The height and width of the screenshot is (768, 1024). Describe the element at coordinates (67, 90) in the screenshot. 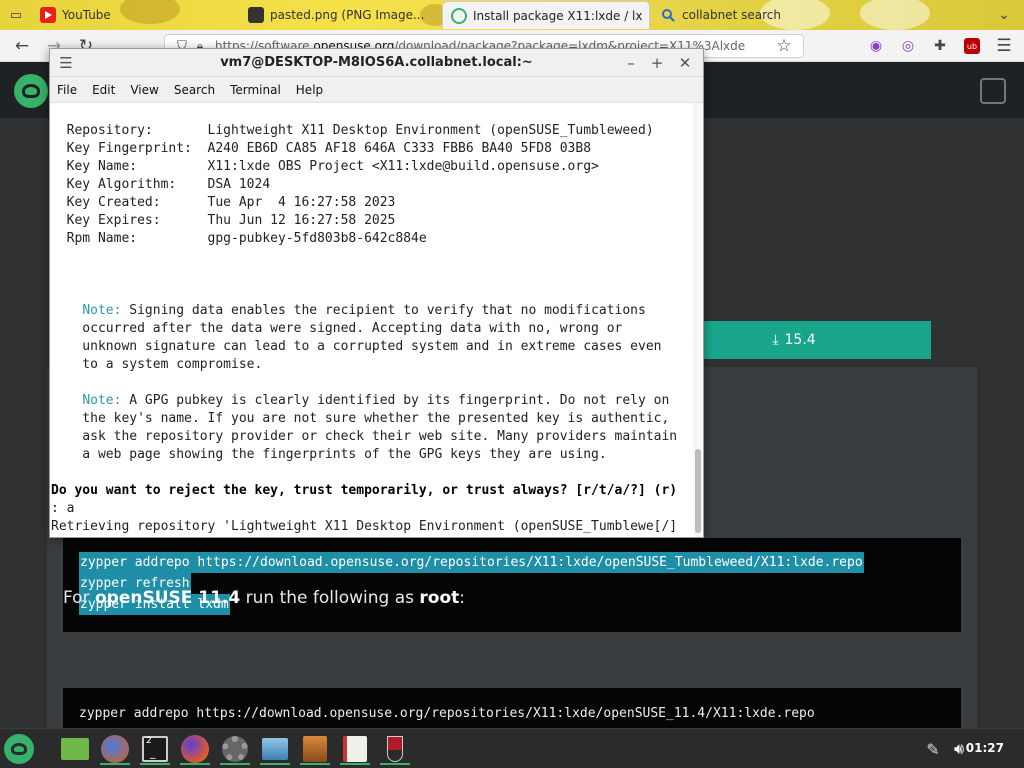

I see `menu-file: File` at that location.